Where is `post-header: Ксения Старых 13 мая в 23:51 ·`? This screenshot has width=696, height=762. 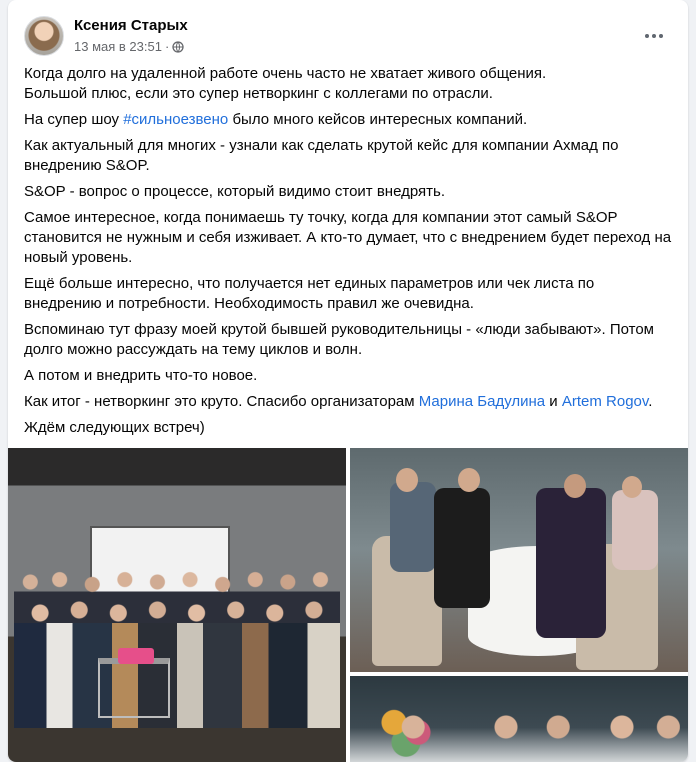 post-header: Ксения Старых 13 мая в 23:51 · is located at coordinates (348, 34).